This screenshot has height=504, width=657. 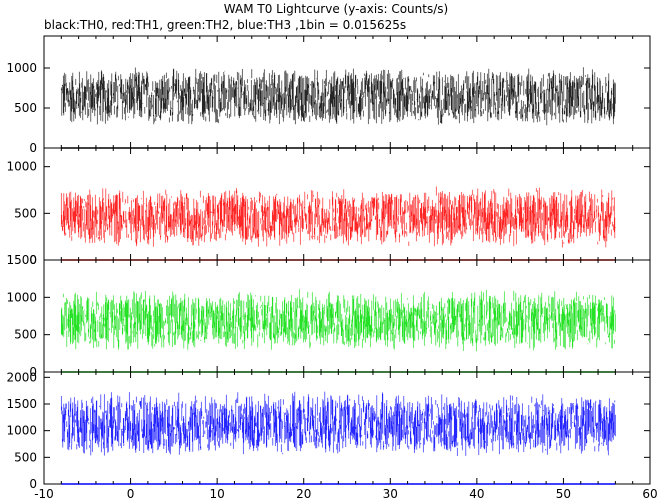 I want to click on y-tick-label: 2000, so click(x=21, y=377).